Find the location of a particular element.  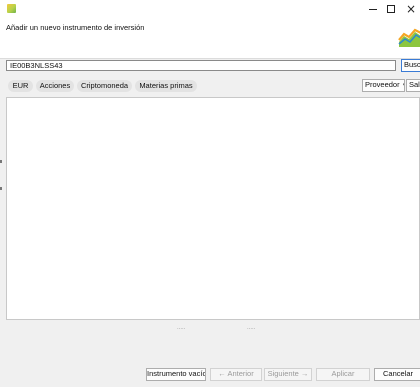

close-button: × is located at coordinates (410, 9).